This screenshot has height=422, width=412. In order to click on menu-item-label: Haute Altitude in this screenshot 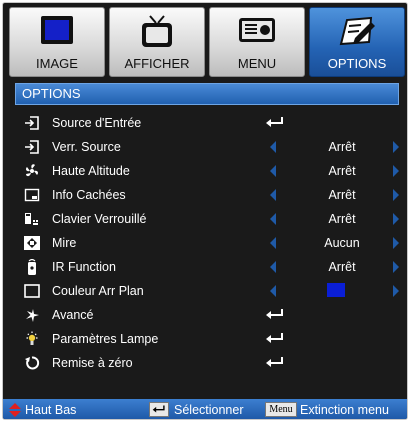, I will do `click(91, 171)`.